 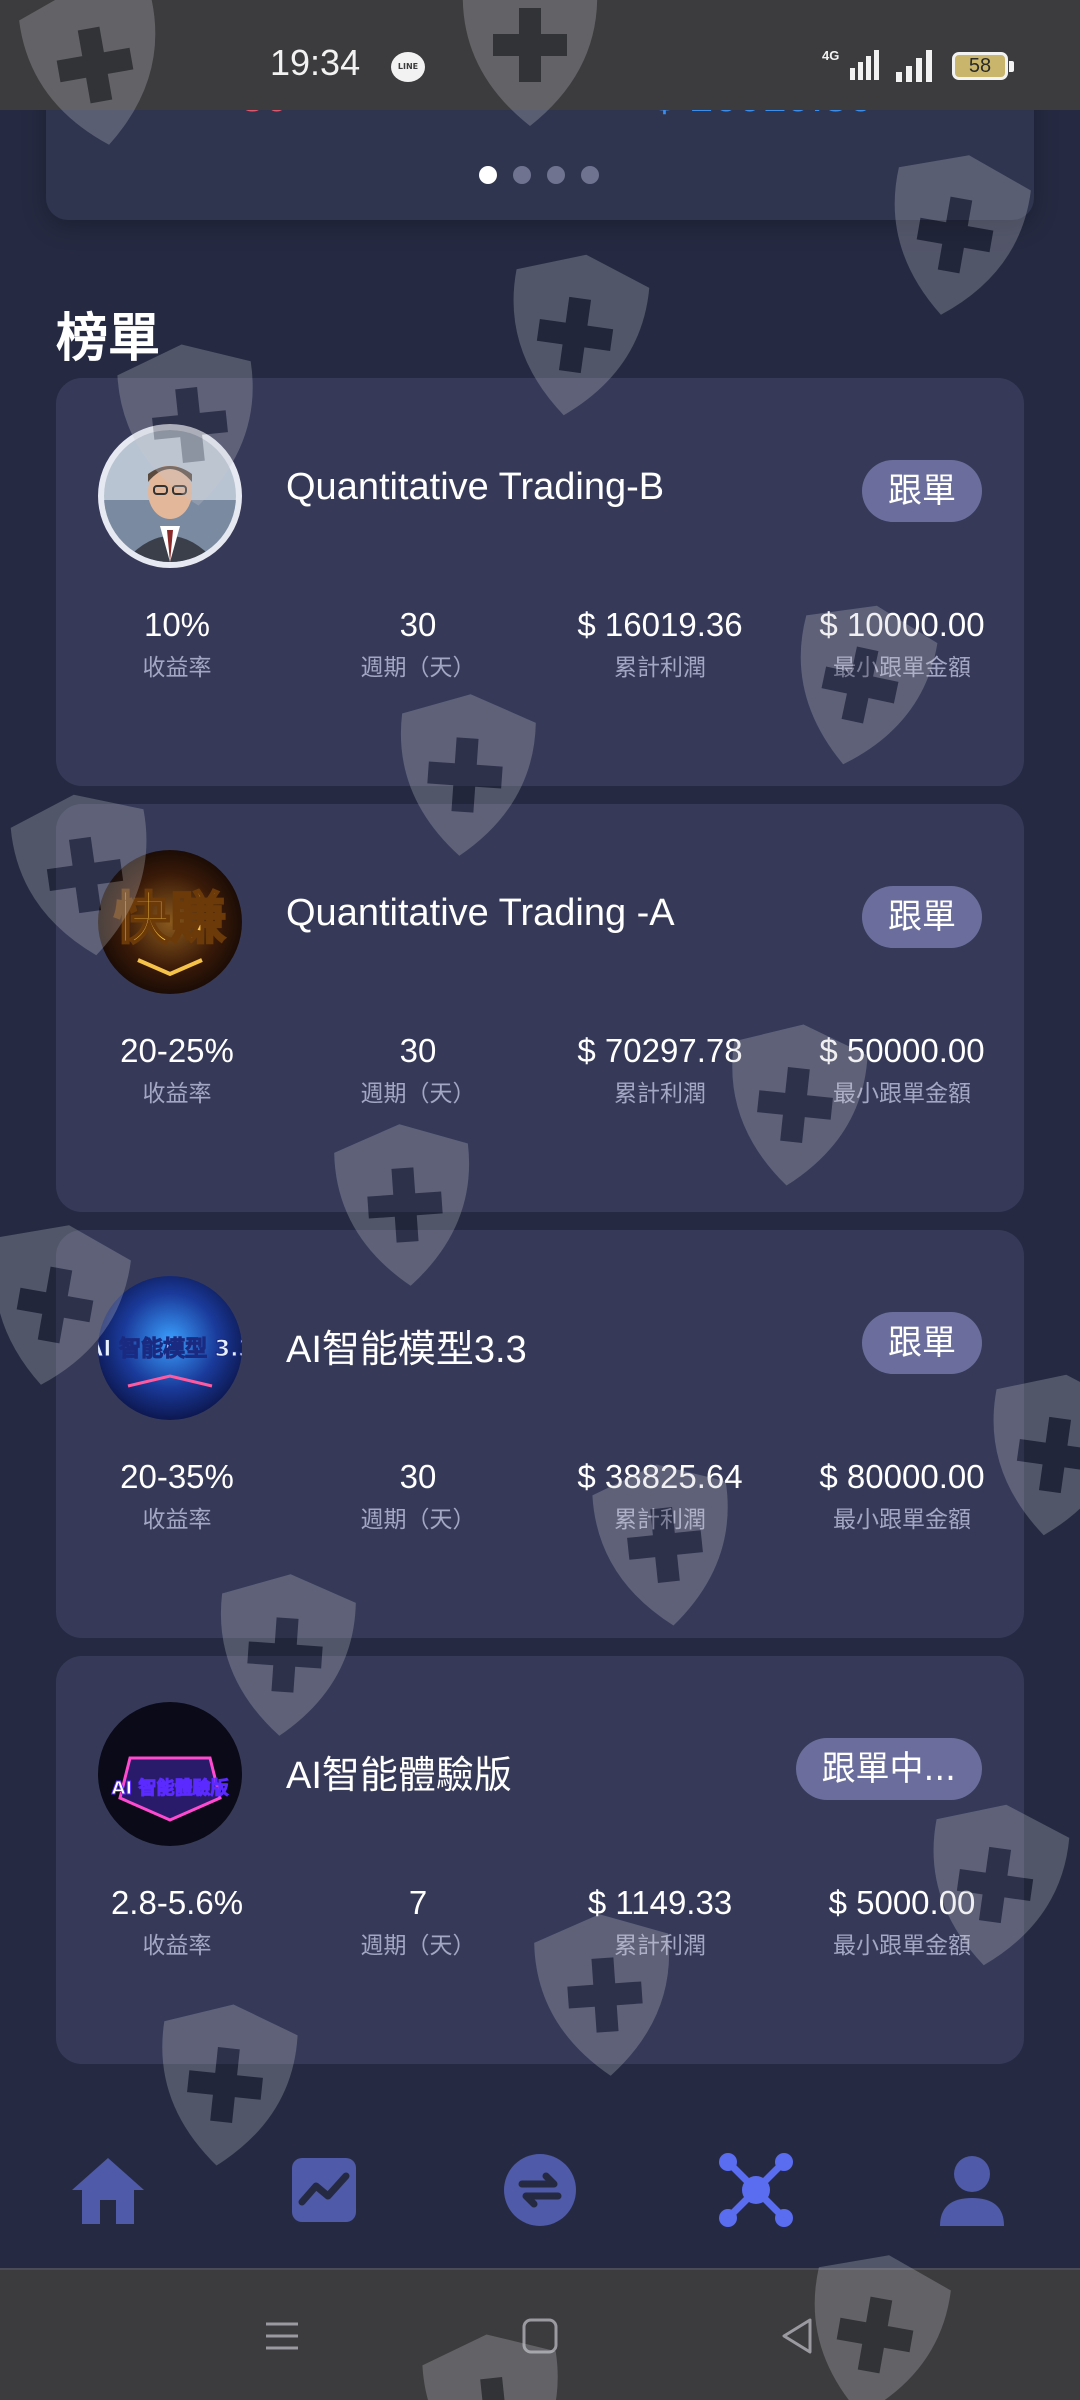 I want to click on strategy-name: AI智能模型3.3, so click(x=406, y=1350).